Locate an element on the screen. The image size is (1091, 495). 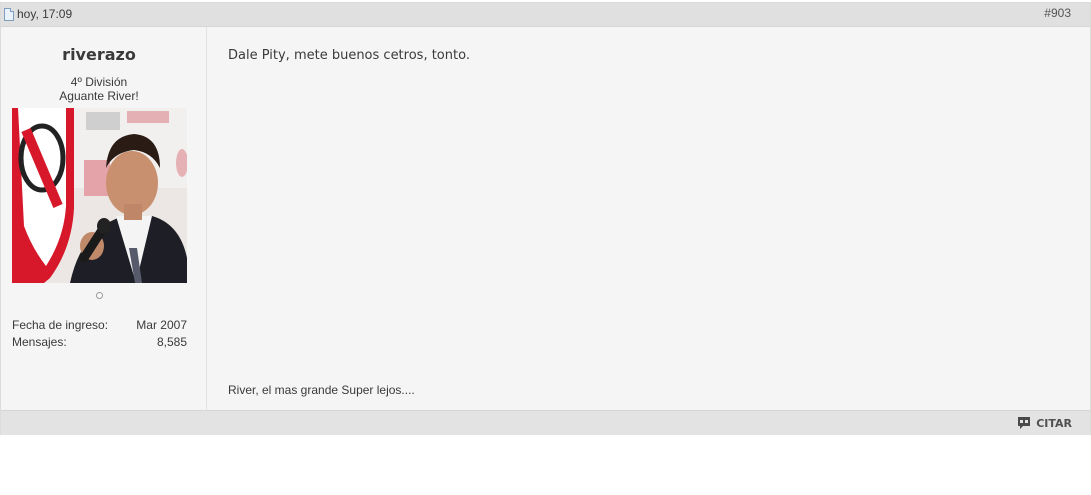
username-link: riverazo is located at coordinates (99, 54).